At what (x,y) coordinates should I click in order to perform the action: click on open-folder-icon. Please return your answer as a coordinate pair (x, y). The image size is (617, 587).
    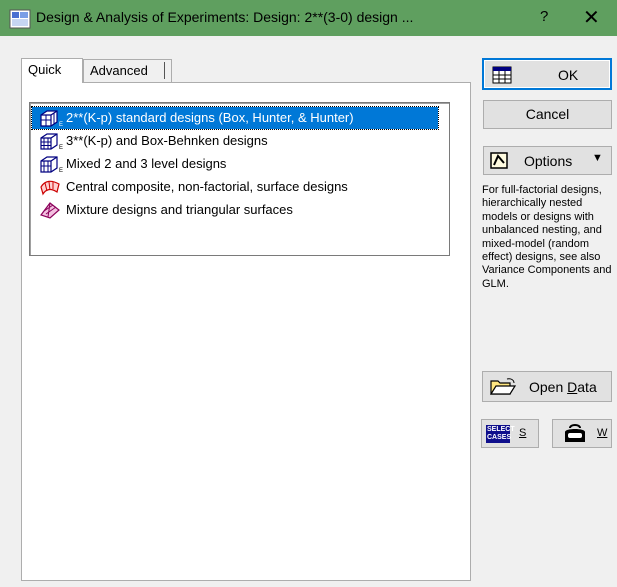
    Looking at the image, I should click on (503, 386).